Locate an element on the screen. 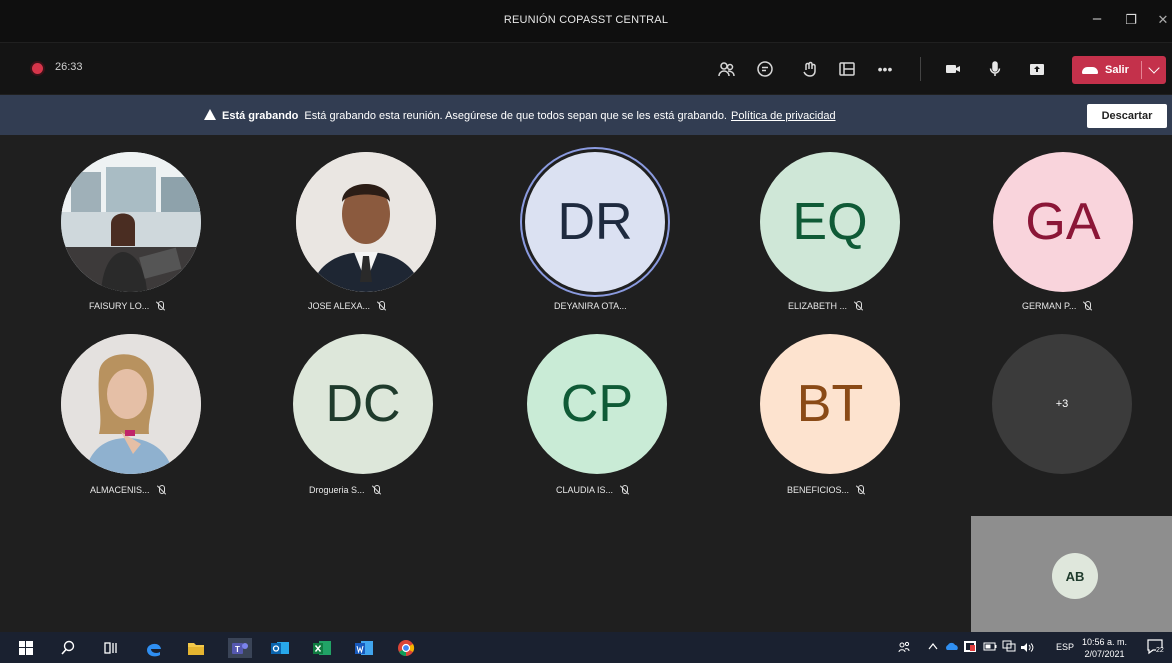 This screenshot has width=1172, height=663. battery-icon is located at coordinates (990, 647).